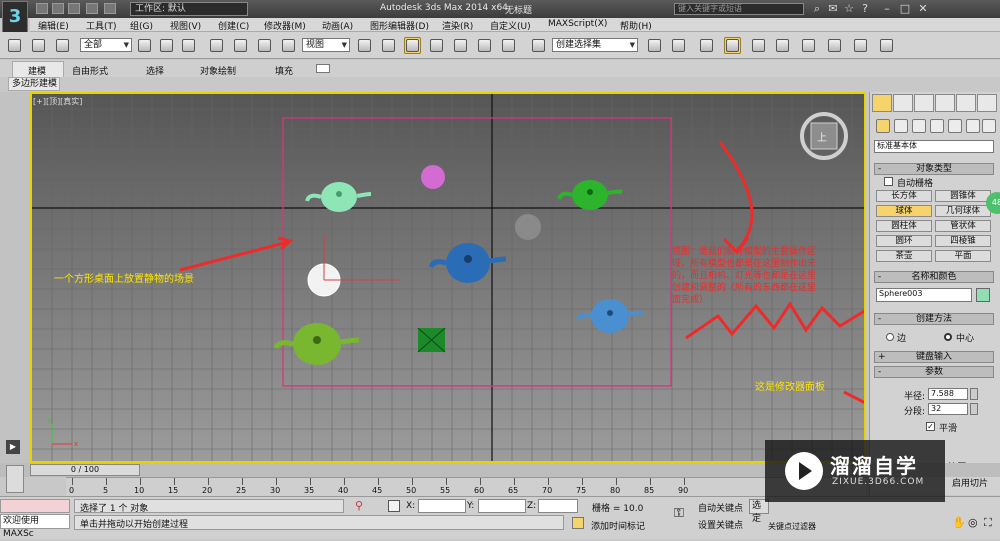 The height and width of the screenshot is (541, 1000). I want to click on sphere-selected, so click(353, 265).